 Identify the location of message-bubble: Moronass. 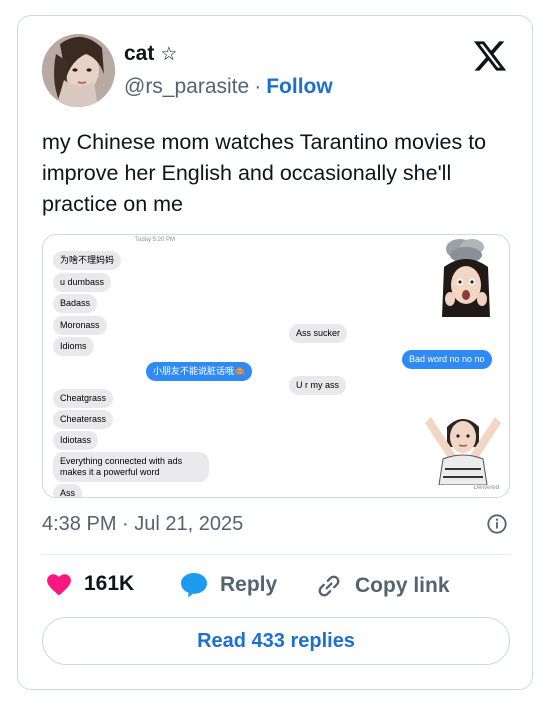
(80, 325).